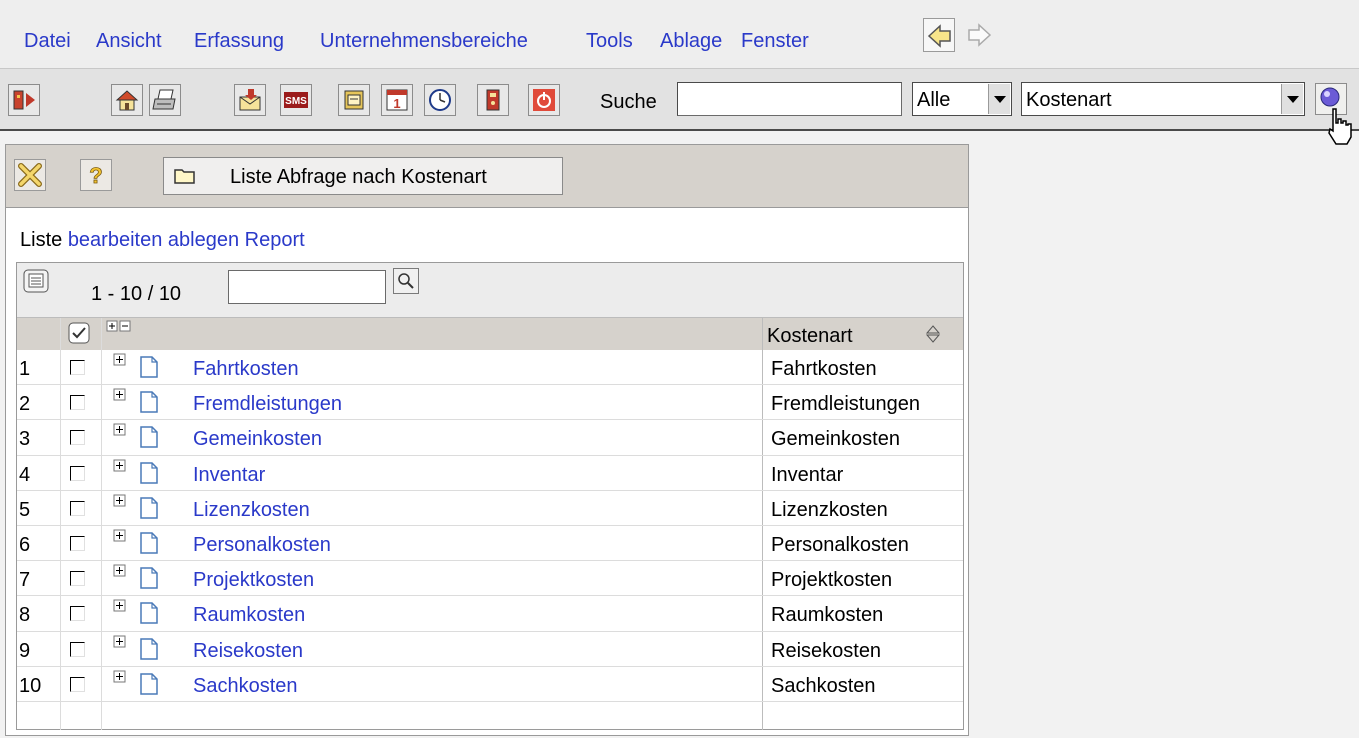 The width and height of the screenshot is (1359, 738). Describe the element at coordinates (396, 103) in the screenshot. I see `svg-text: 1` at that location.